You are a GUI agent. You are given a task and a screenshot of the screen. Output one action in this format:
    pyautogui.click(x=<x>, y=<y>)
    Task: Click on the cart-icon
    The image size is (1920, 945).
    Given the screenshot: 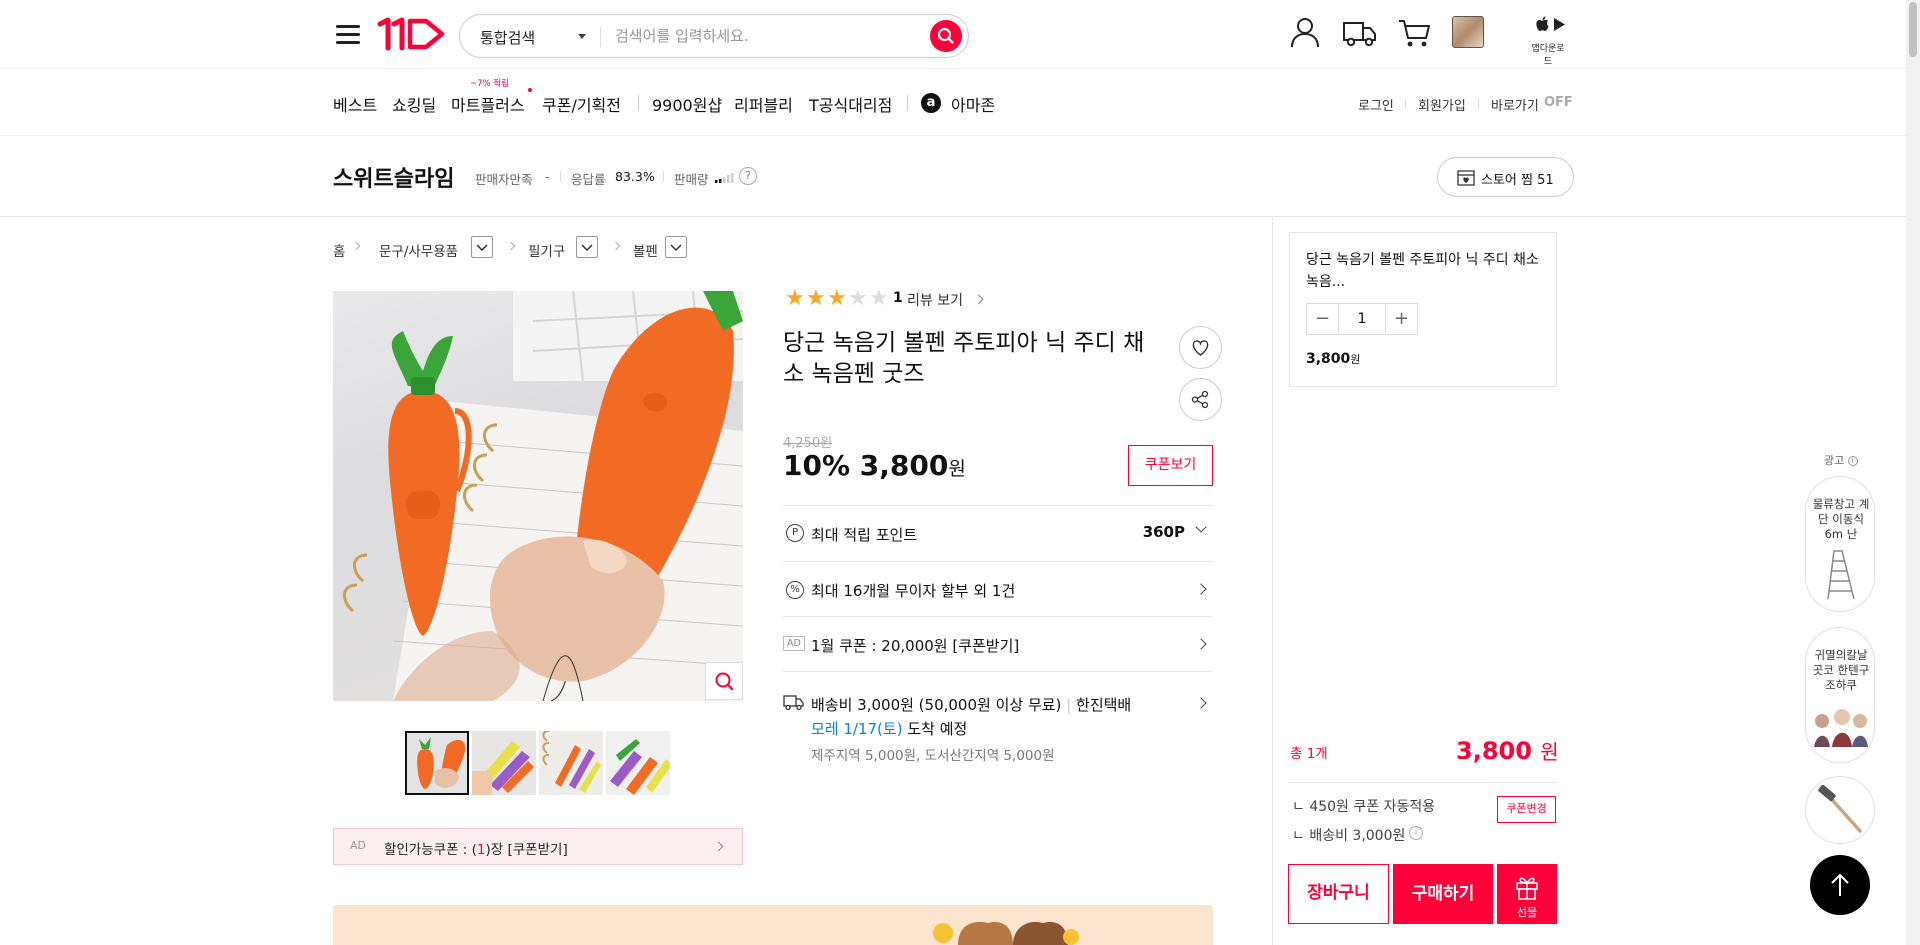 What is the action you would take?
    pyautogui.click(x=1415, y=33)
    